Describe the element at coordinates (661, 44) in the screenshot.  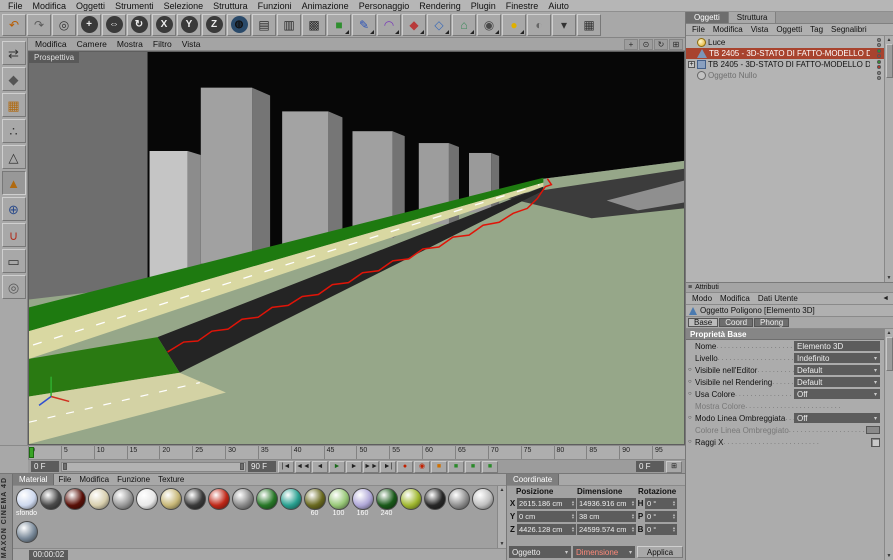
I see `rotate-view-icon: ↻` at that location.